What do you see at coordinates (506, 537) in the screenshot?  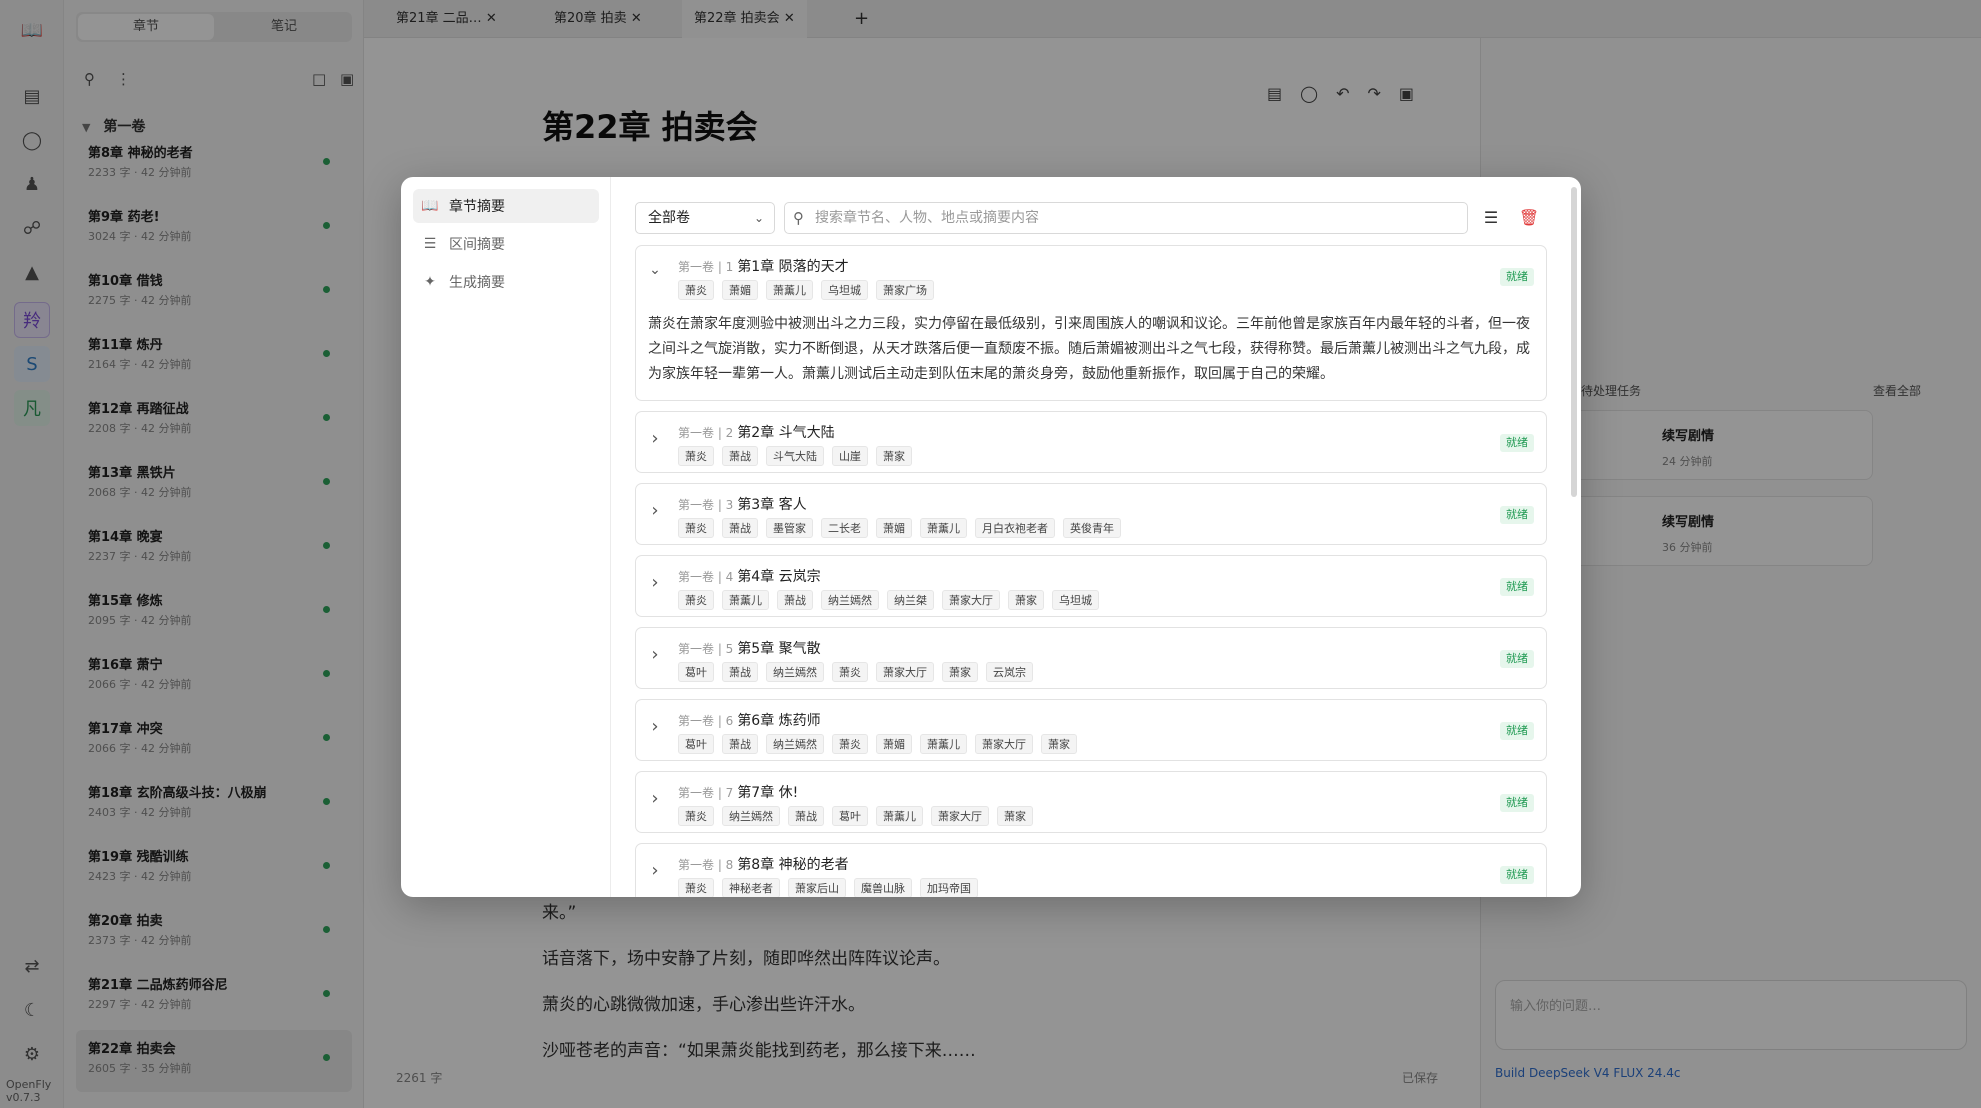 I see `modal-nav: 📖 章节摘要 ☰ 区间摘要 ✦ 生成摘要` at bounding box center [506, 537].